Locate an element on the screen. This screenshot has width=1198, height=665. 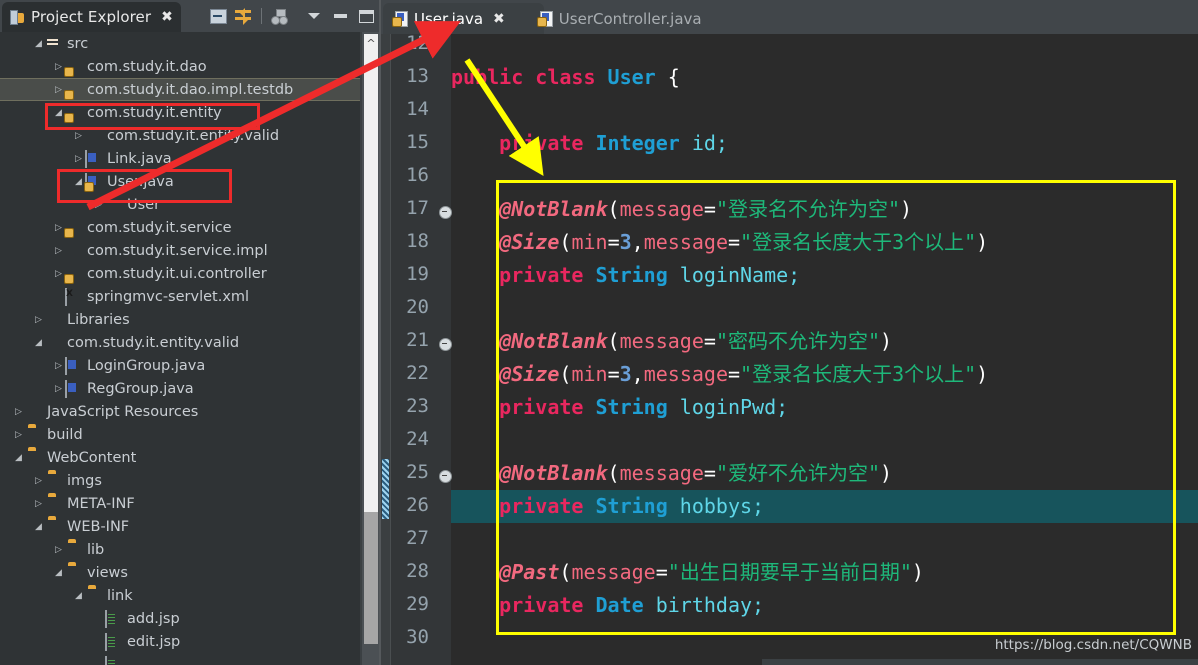
code-line: @NotBlank(message="密码不允许为空") is located at coordinates (824, 341).